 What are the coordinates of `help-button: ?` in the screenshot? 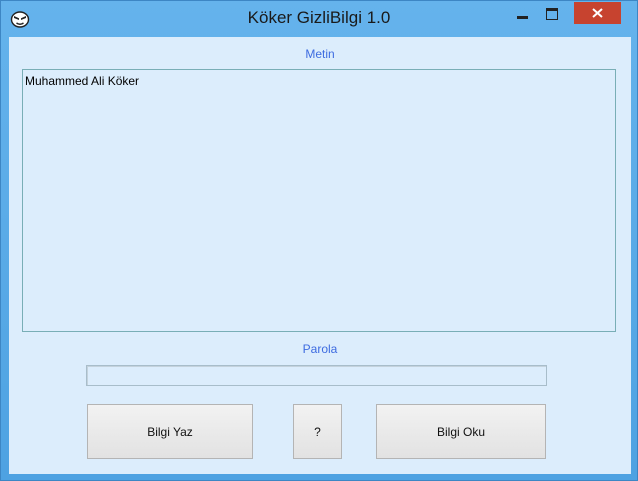 It's located at (317, 431).